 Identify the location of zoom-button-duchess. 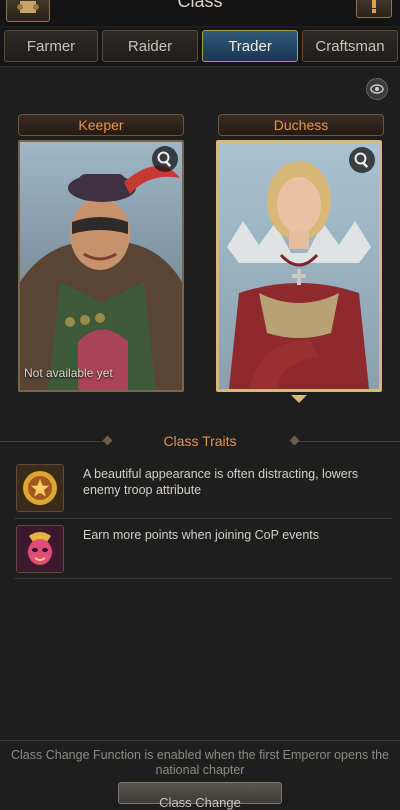
(362, 160).